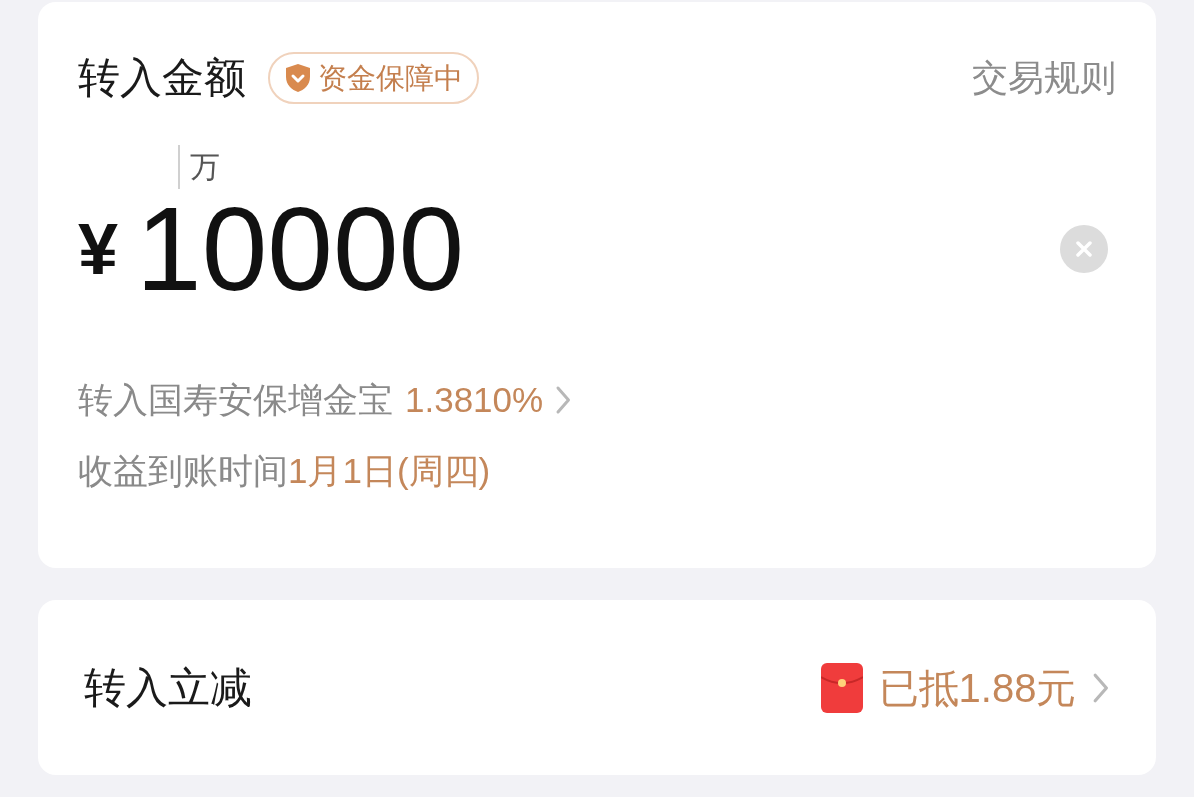  What do you see at coordinates (205, 167) in the screenshot?
I see `unit-hint: 万` at bounding box center [205, 167].